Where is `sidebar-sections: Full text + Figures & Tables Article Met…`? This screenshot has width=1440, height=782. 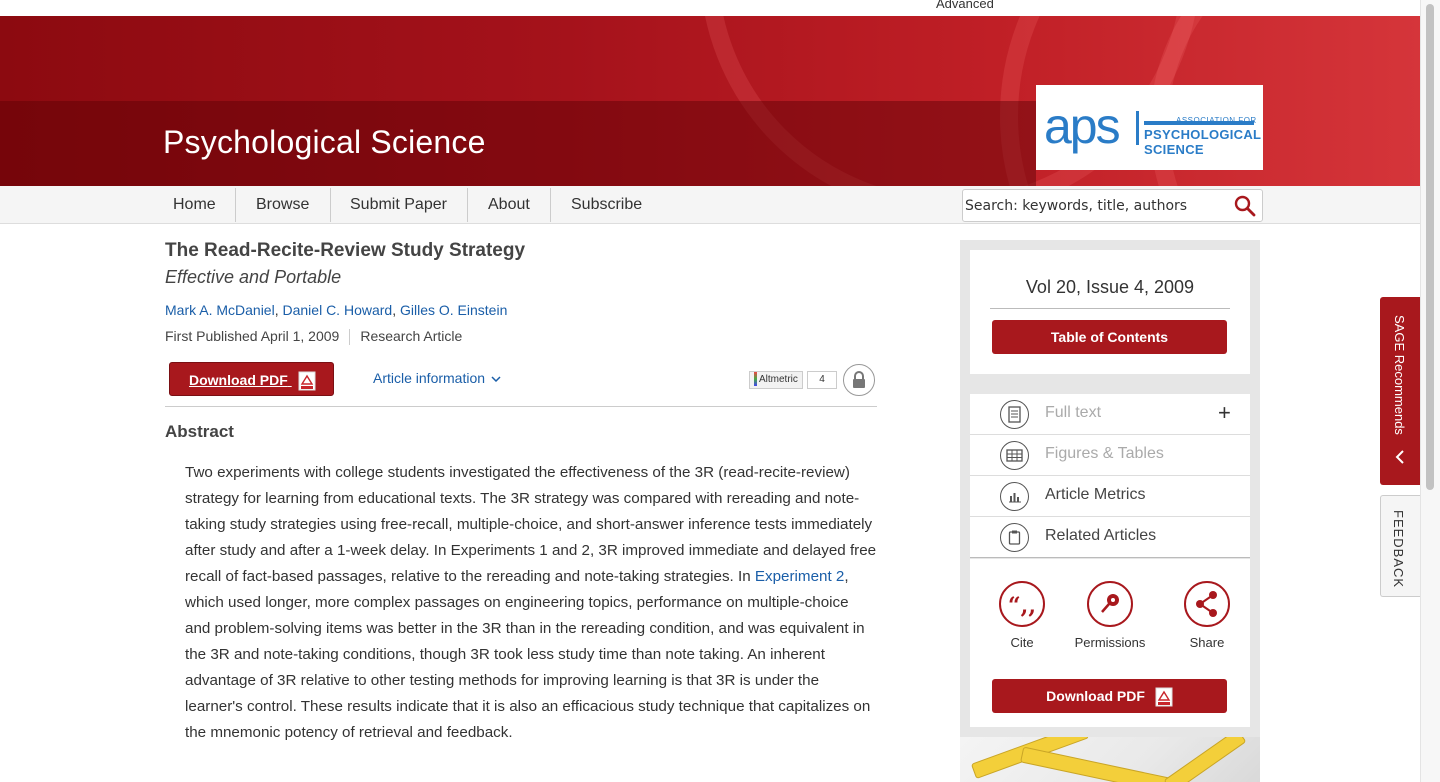
sidebar-sections: Full text + Figures & Tables Article Met… is located at coordinates (1110, 476).